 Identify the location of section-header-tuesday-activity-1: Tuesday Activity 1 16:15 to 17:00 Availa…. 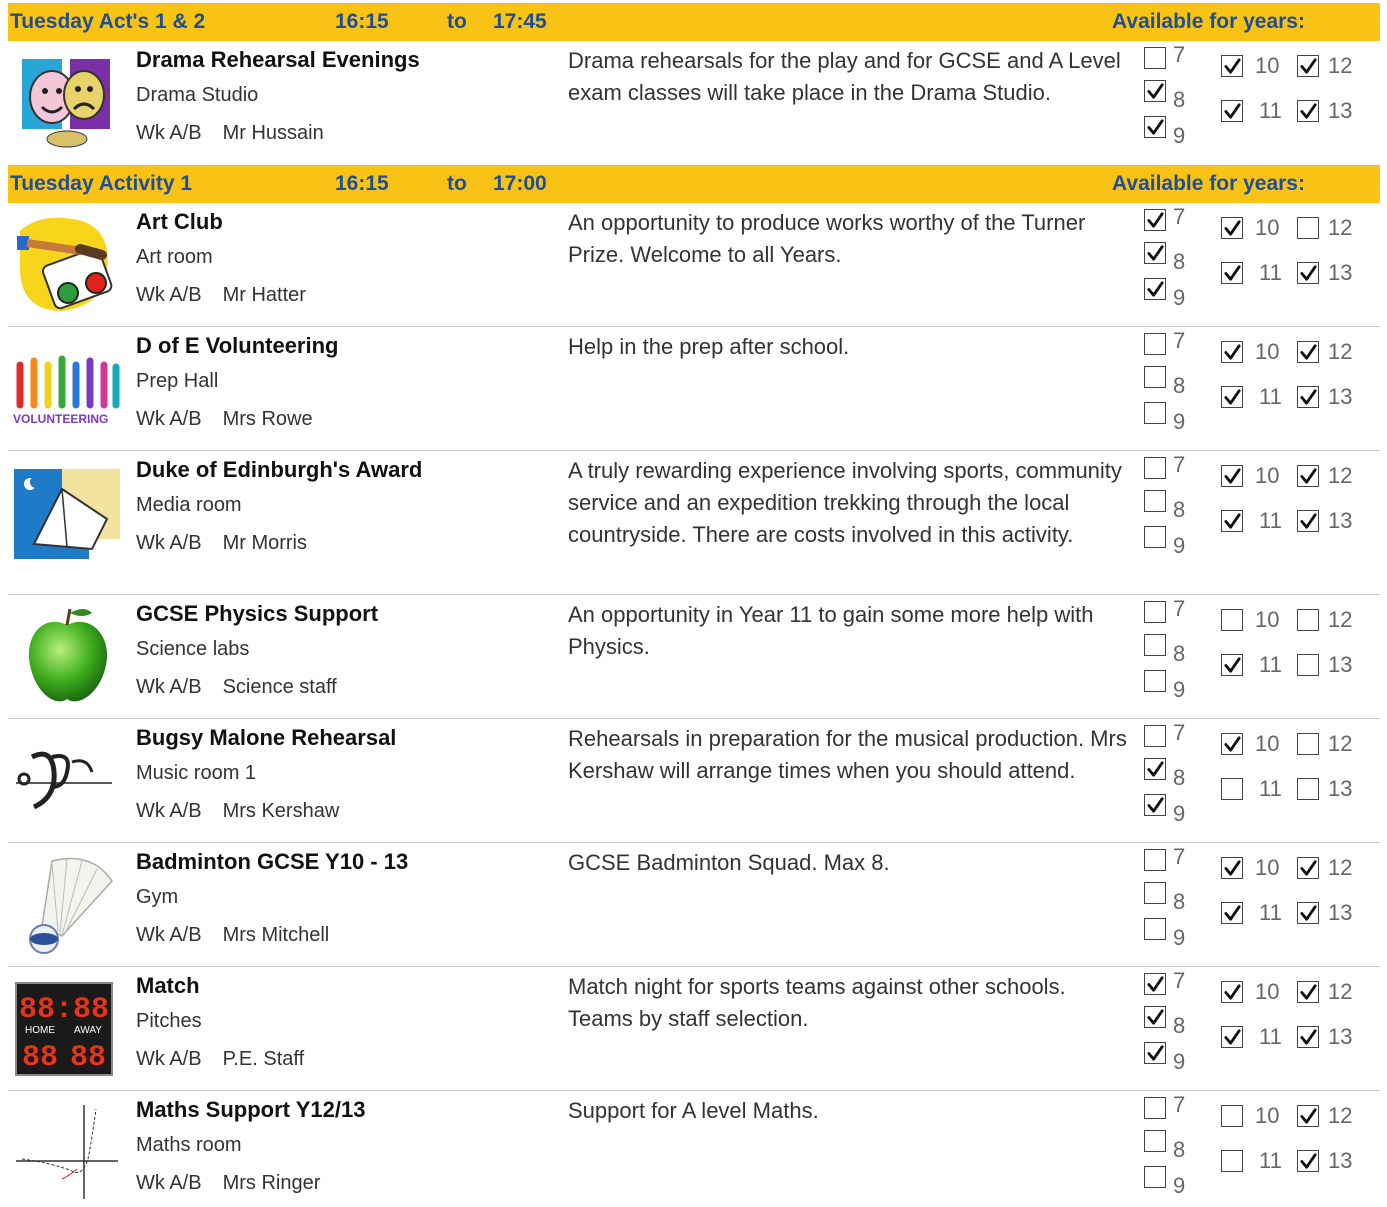
(694, 184).